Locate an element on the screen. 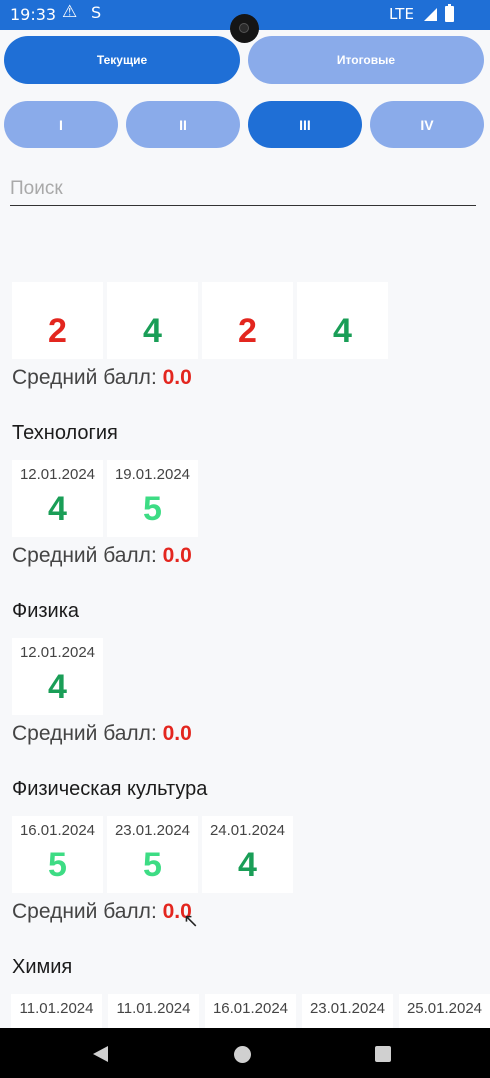 This screenshot has height=1078, width=490. status-time: 19:33 is located at coordinates (33, 14).